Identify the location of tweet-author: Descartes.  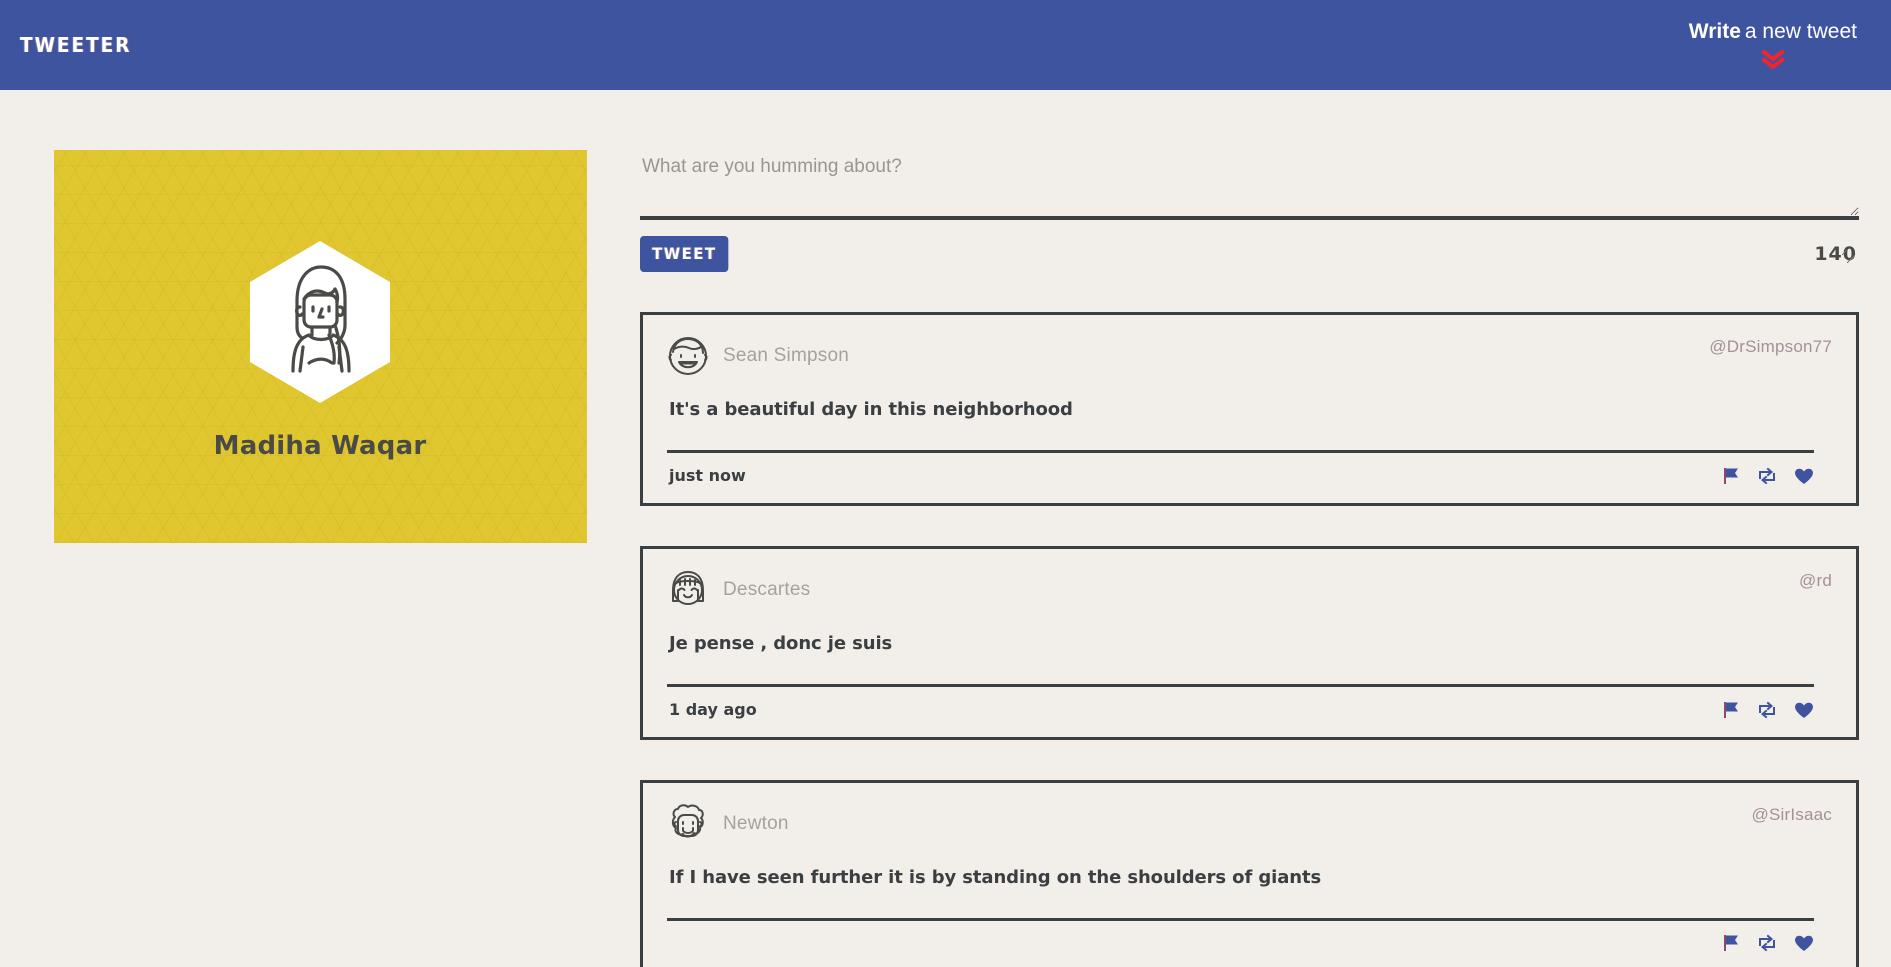
(738, 590).